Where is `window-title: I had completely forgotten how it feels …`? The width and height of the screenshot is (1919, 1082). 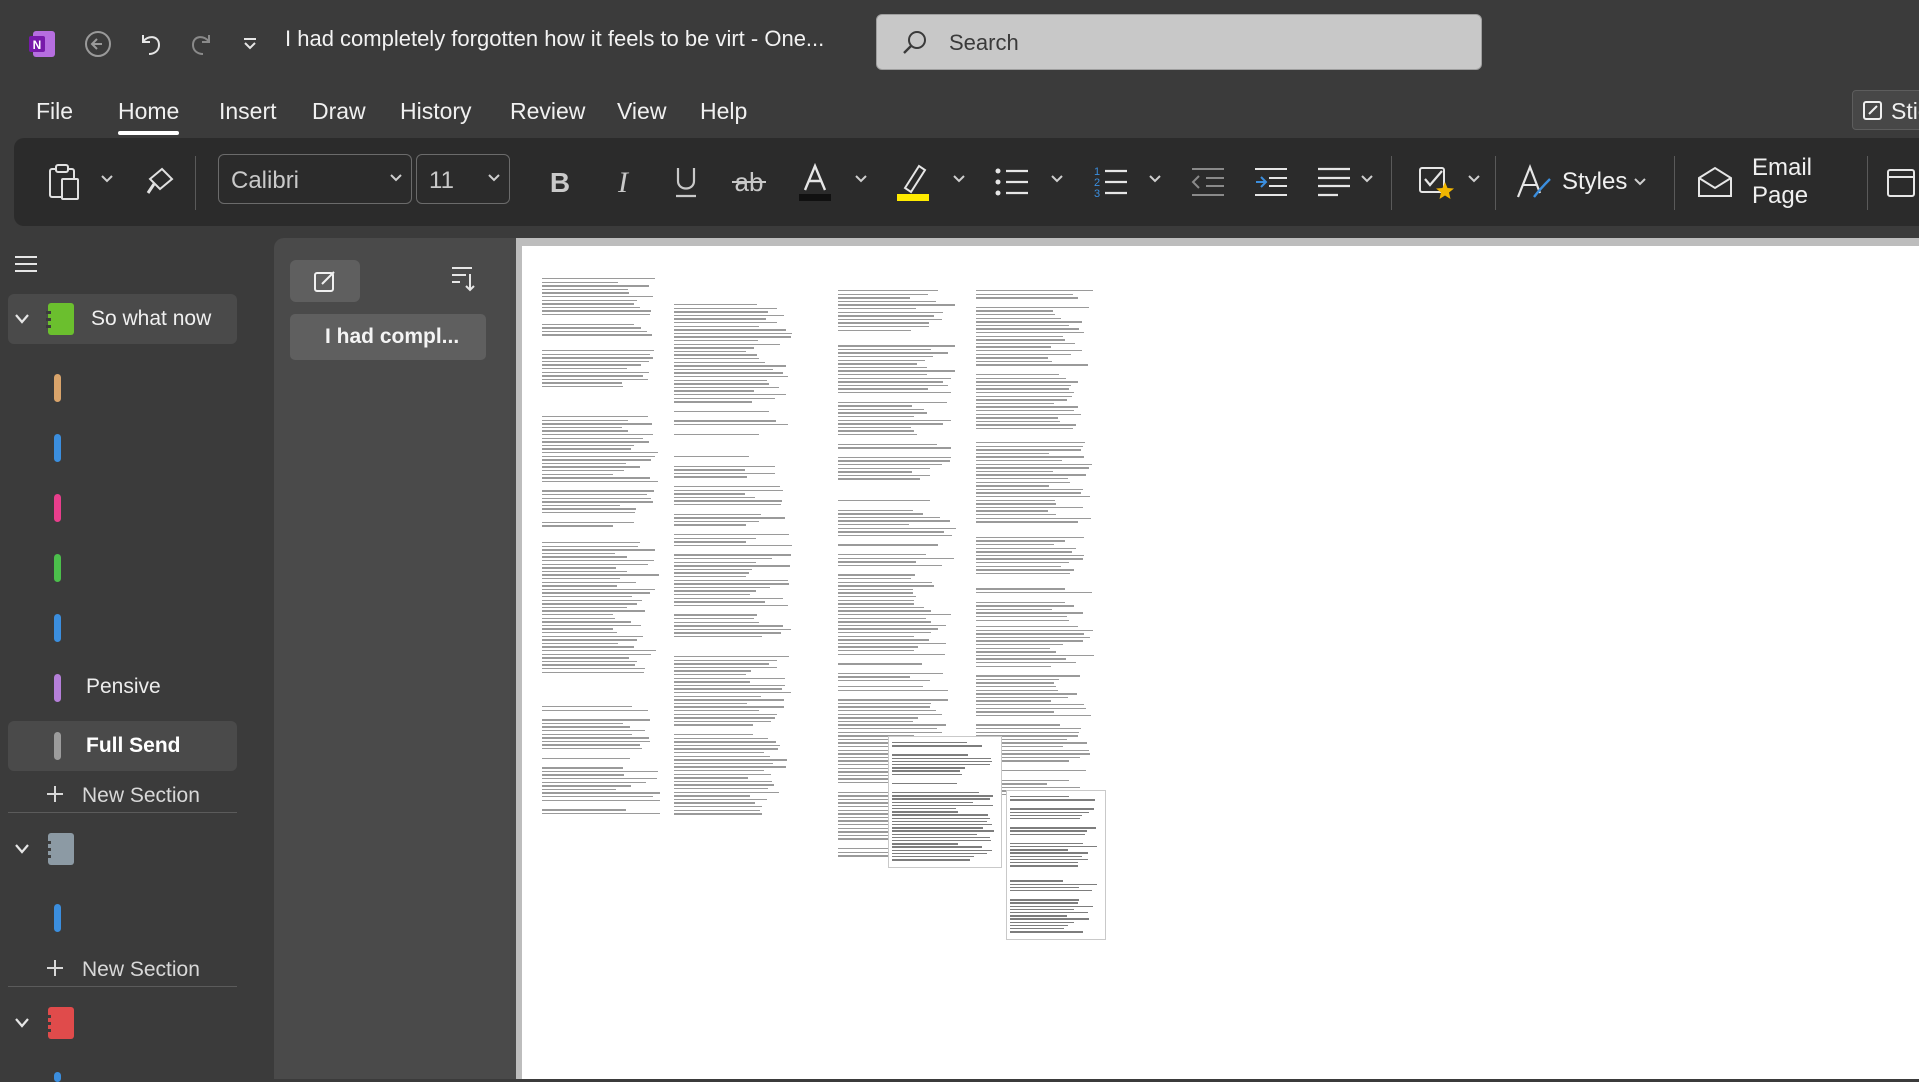 window-title: I had completely forgotten how it feels … is located at coordinates (555, 38).